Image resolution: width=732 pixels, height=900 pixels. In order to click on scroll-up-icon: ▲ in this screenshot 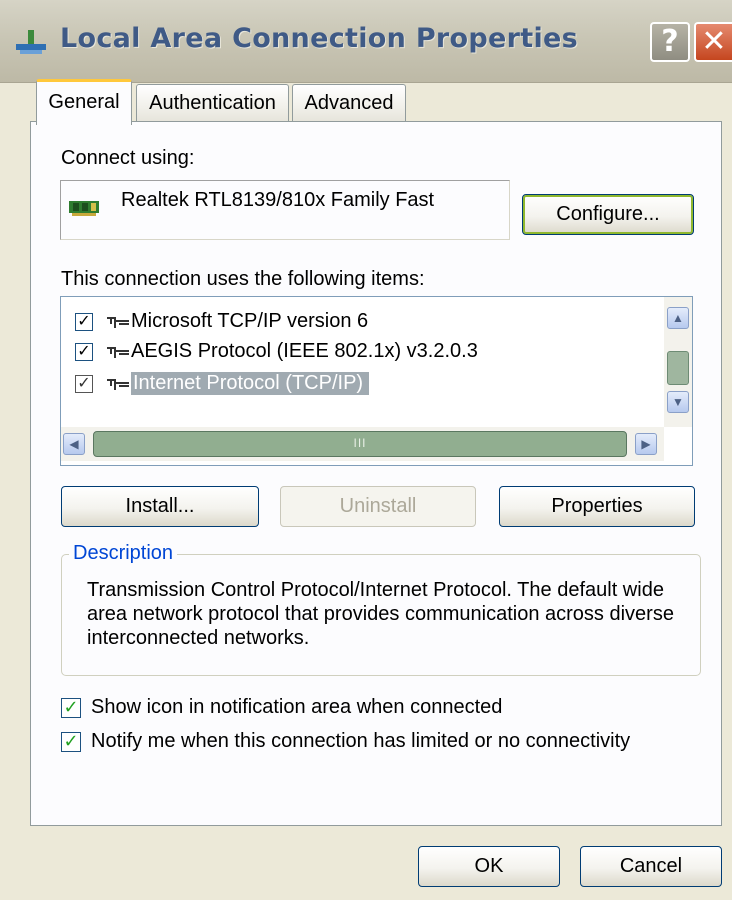, I will do `click(678, 318)`.